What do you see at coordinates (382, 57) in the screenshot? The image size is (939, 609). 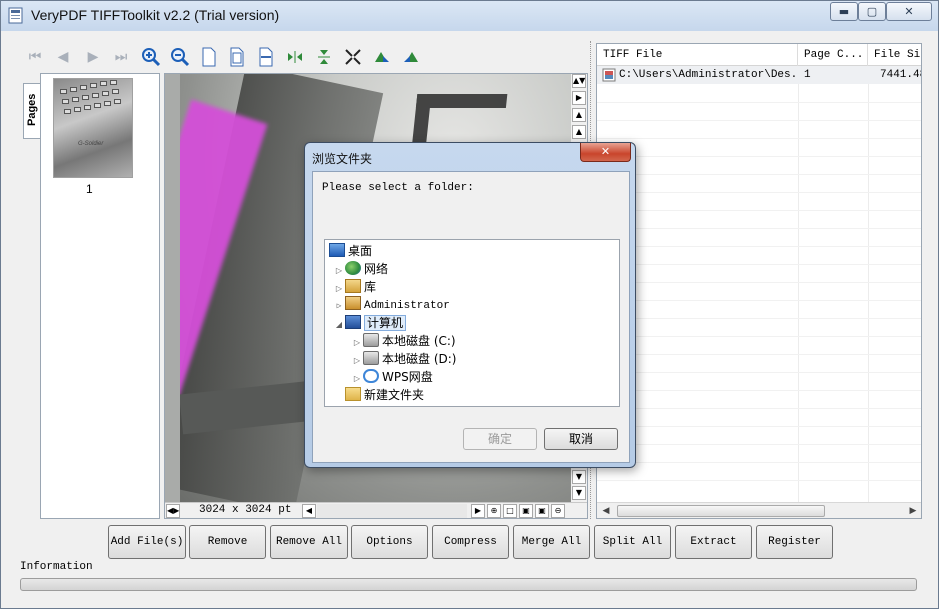 I see `rotate-left-icon` at bounding box center [382, 57].